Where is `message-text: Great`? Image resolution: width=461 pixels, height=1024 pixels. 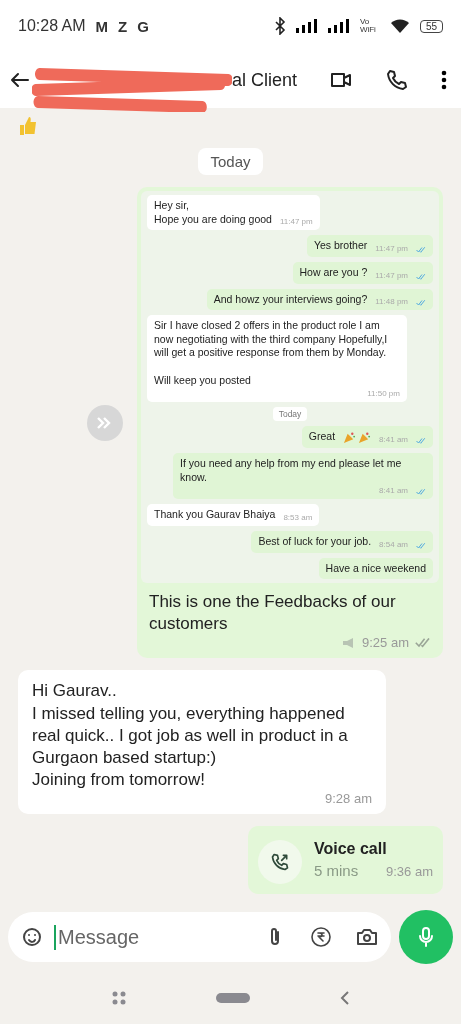
message-text: Great is located at coordinates (322, 437).